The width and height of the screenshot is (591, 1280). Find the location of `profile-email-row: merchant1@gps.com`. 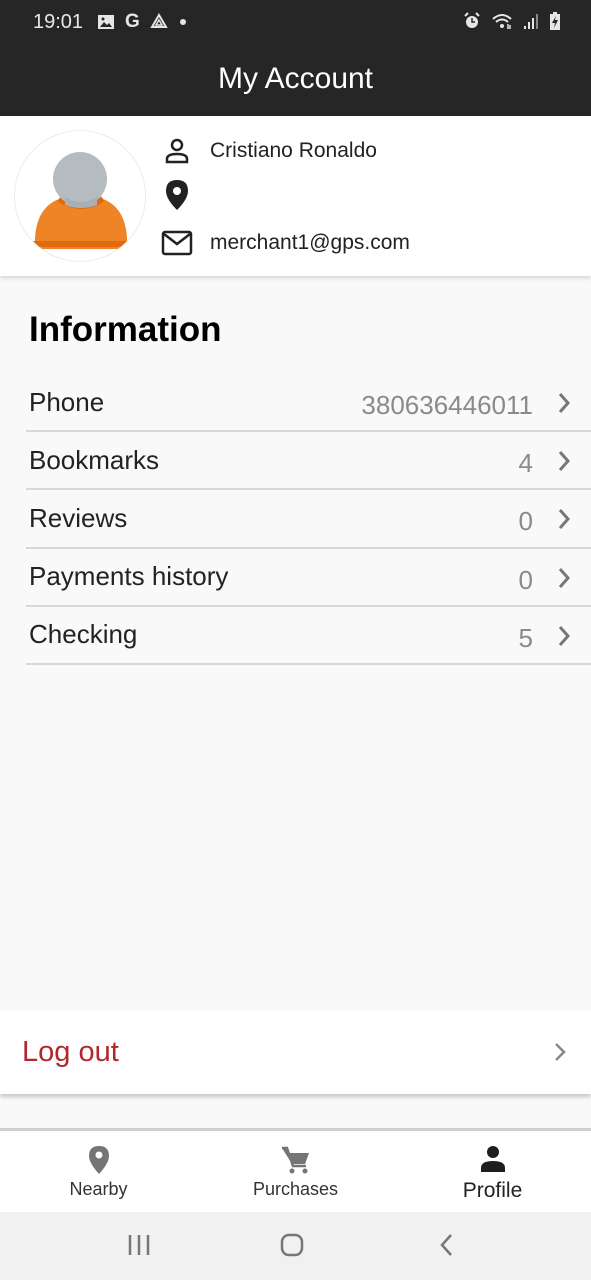

profile-email-row: merchant1@gps.com is located at coordinates (285, 243).